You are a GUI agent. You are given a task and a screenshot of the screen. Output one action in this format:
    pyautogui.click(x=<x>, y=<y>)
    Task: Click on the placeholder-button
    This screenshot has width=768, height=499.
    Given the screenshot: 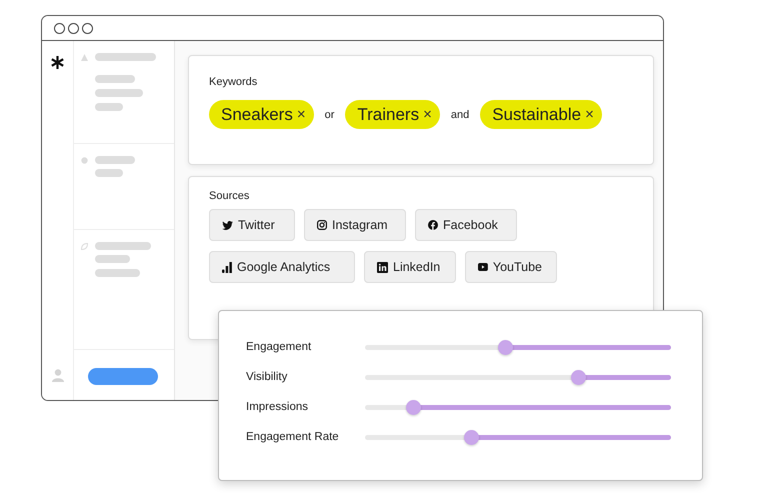 What is the action you would take?
    pyautogui.click(x=123, y=376)
    